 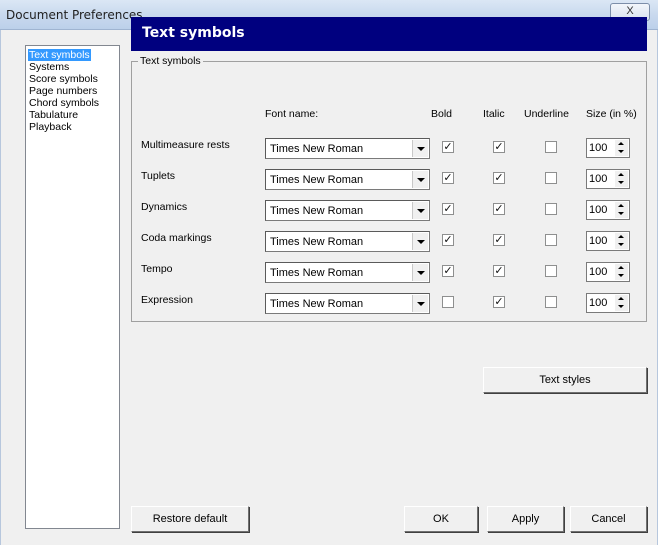 What do you see at coordinates (551, 147) in the screenshot?
I see `underline-checkbox-multimeasure-rests` at bounding box center [551, 147].